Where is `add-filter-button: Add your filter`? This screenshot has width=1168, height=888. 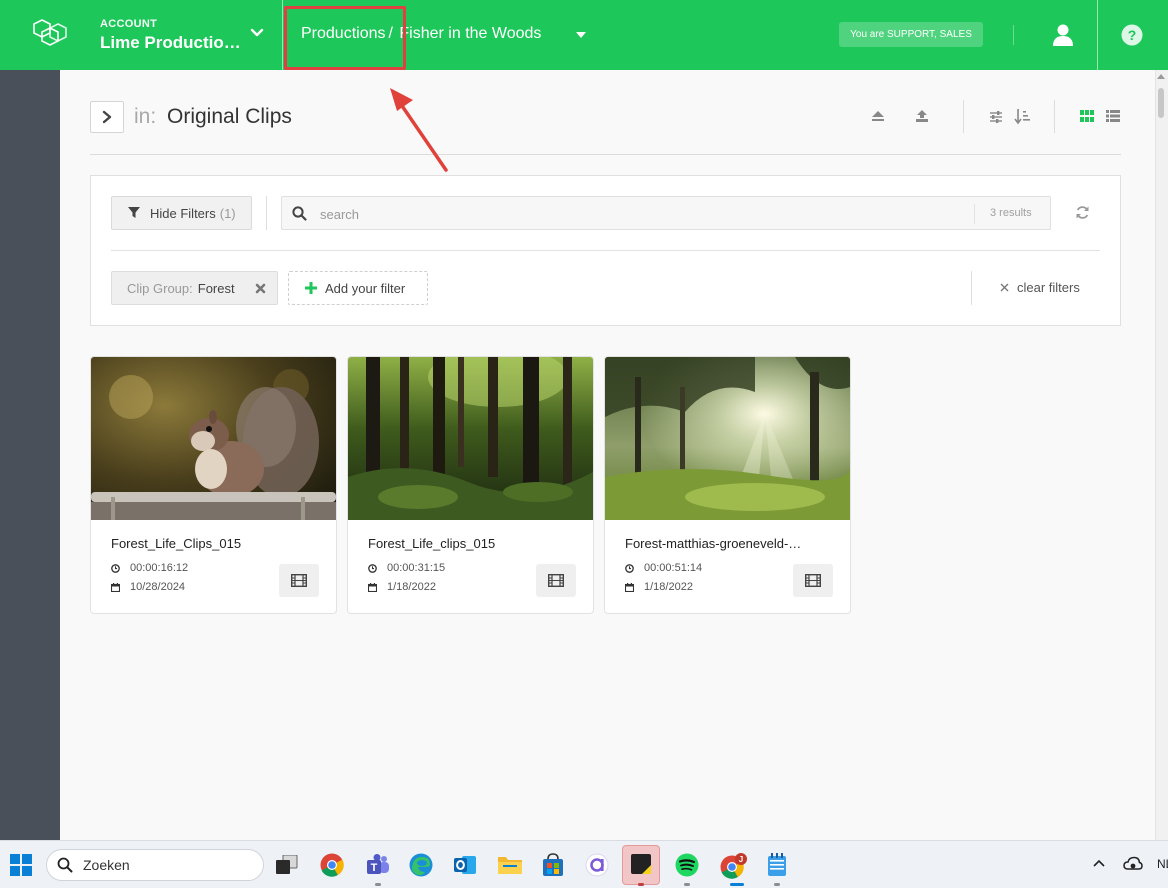 add-filter-button: Add your filter is located at coordinates (358, 288).